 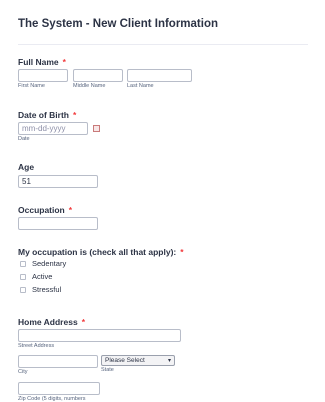 I want to click on home-address-label: Home Address *, so click(x=51, y=322).